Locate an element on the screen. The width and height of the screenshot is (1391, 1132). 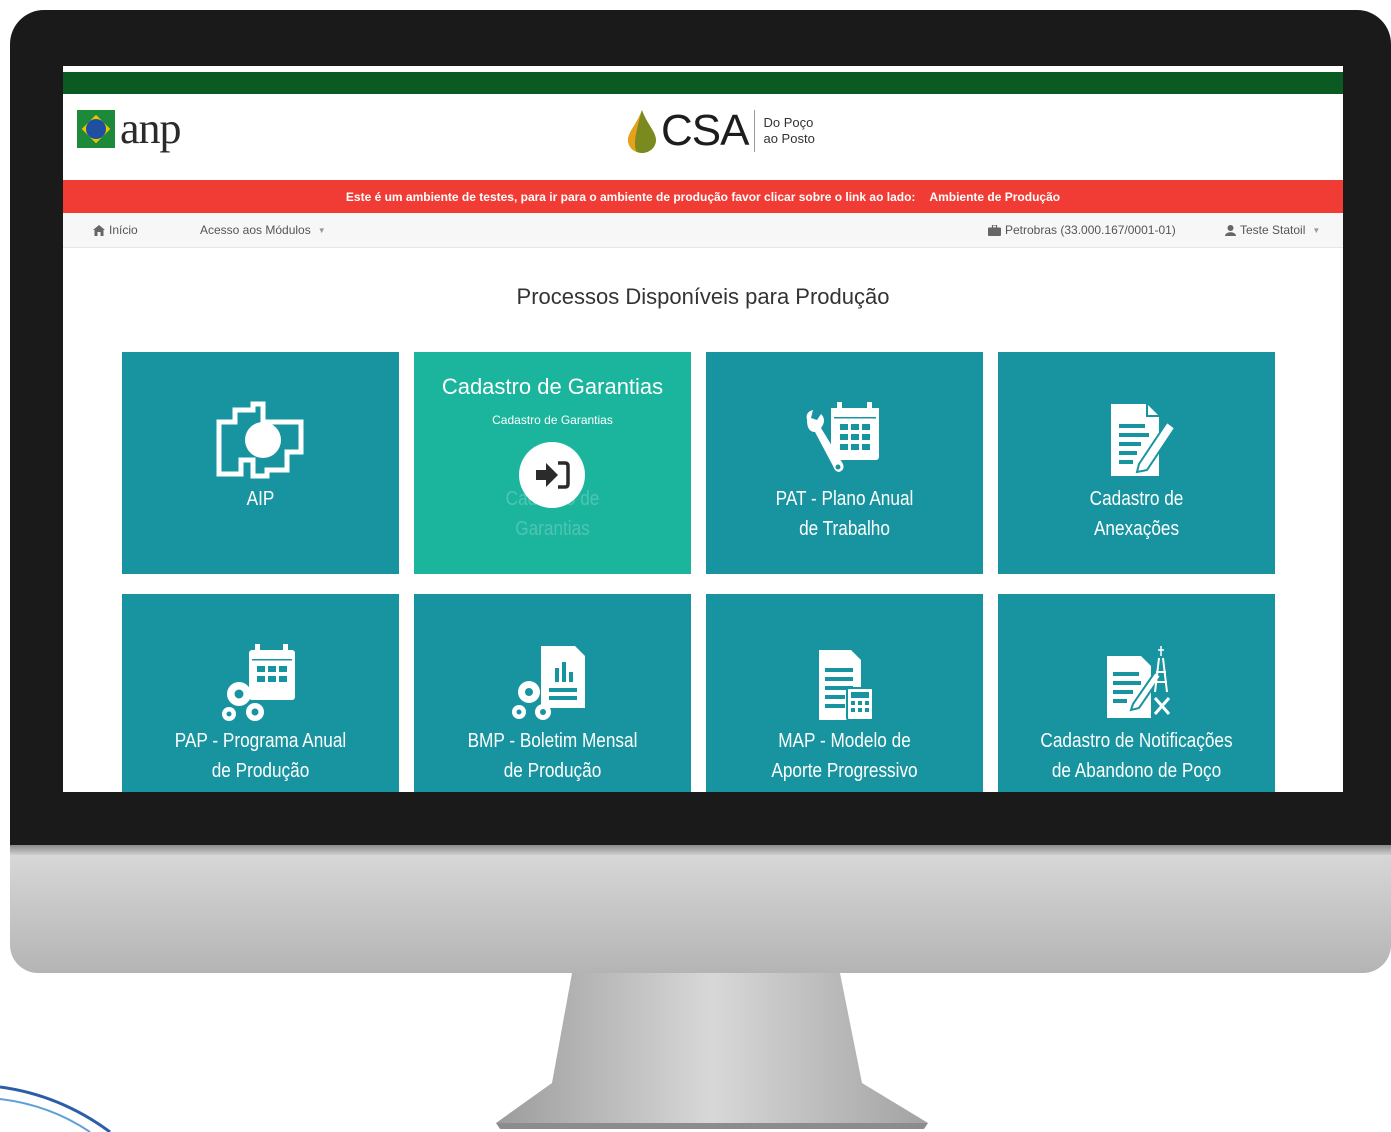
tile-pat: PAT - Plano Anual de Trabalho is located at coordinates (844, 463).